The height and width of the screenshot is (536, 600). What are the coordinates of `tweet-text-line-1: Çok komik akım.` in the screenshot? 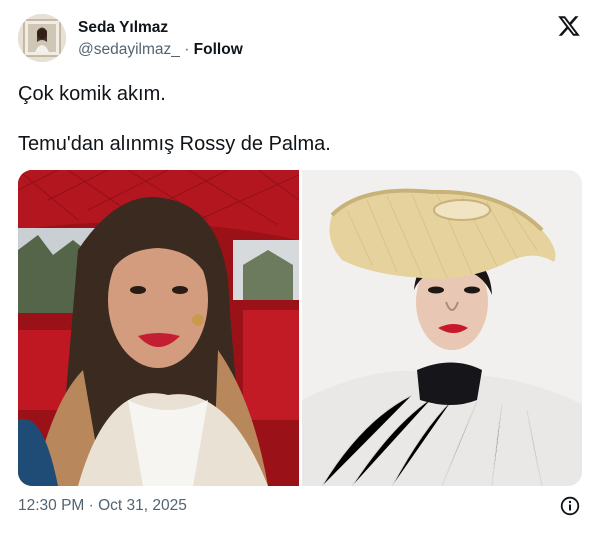 It's located at (92, 94).